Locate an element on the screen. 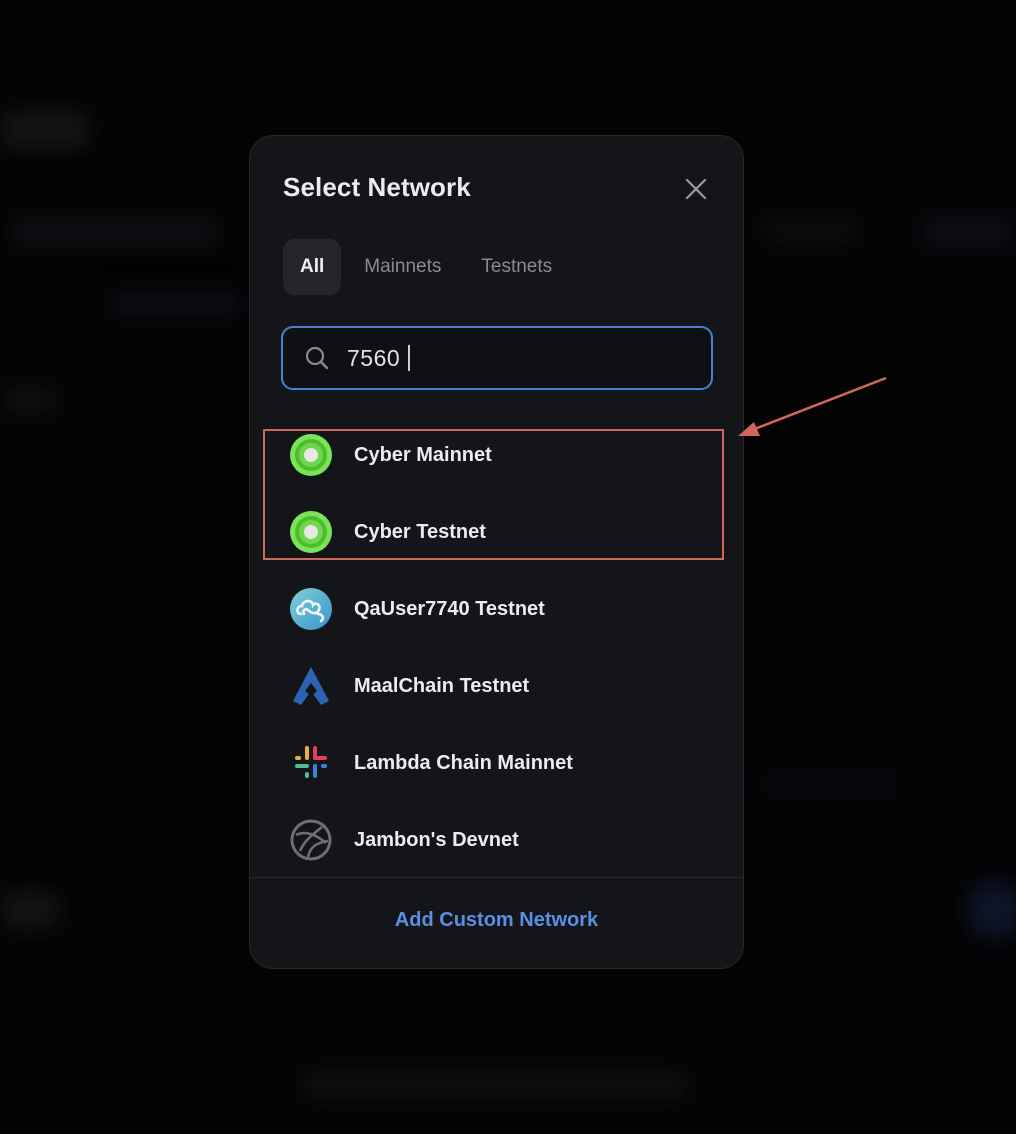  tab-mainnets: Mainnets is located at coordinates (402, 267).